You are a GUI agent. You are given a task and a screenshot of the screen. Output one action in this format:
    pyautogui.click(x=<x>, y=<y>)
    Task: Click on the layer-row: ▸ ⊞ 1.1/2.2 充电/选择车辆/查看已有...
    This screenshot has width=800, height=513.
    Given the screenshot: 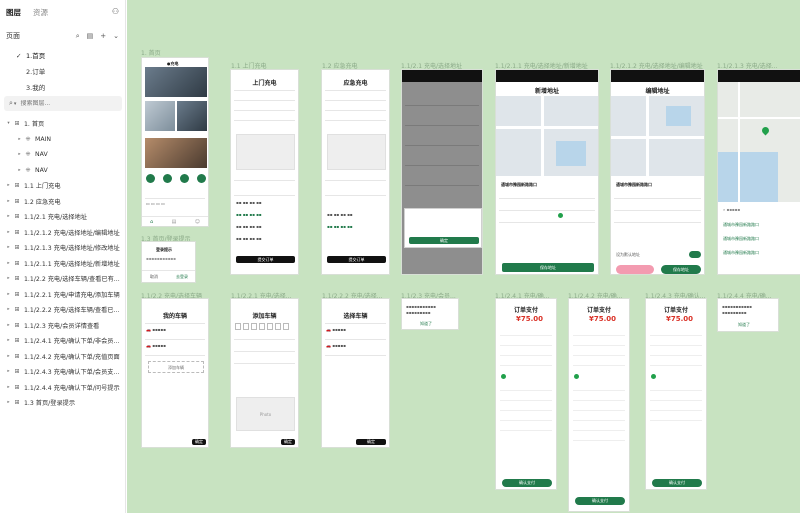 What is the action you would take?
    pyautogui.click(x=63, y=279)
    